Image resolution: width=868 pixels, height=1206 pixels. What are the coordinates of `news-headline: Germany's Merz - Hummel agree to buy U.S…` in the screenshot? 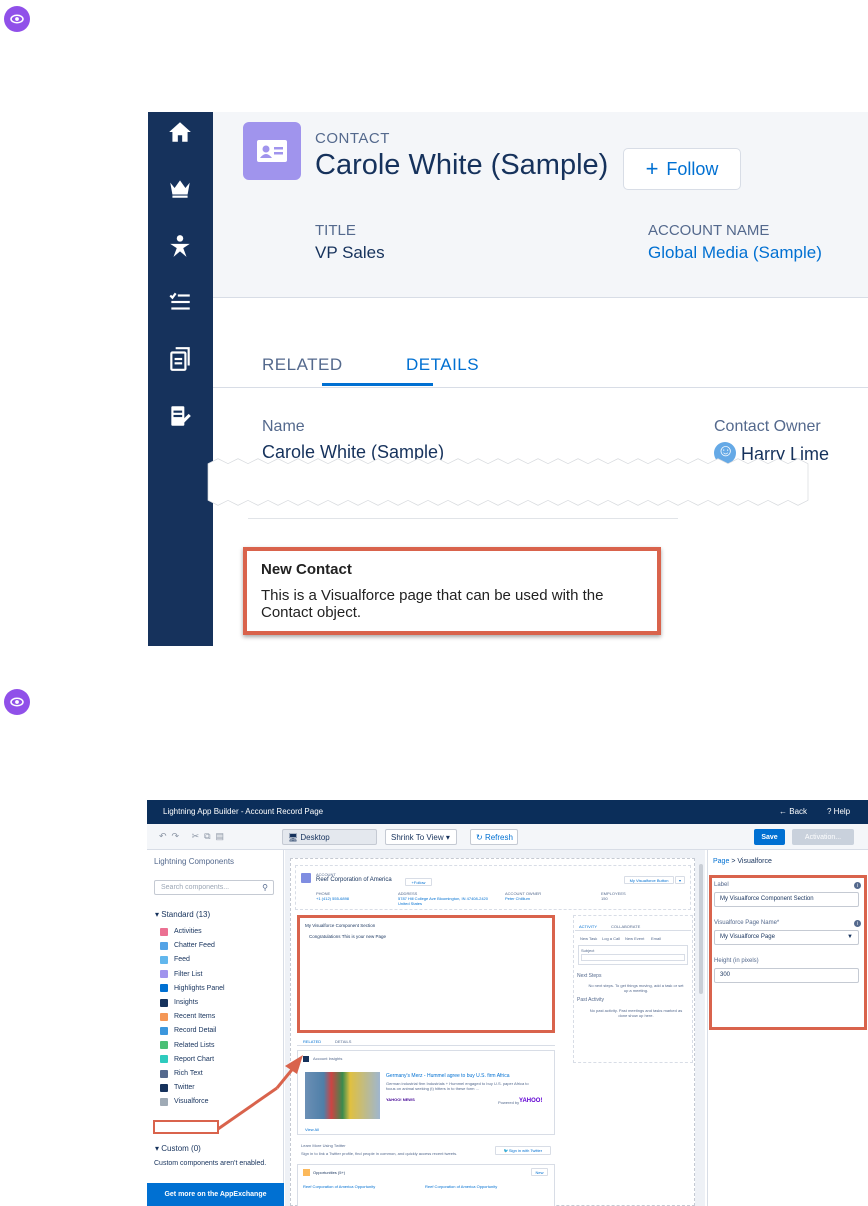 It's located at (448, 1076).